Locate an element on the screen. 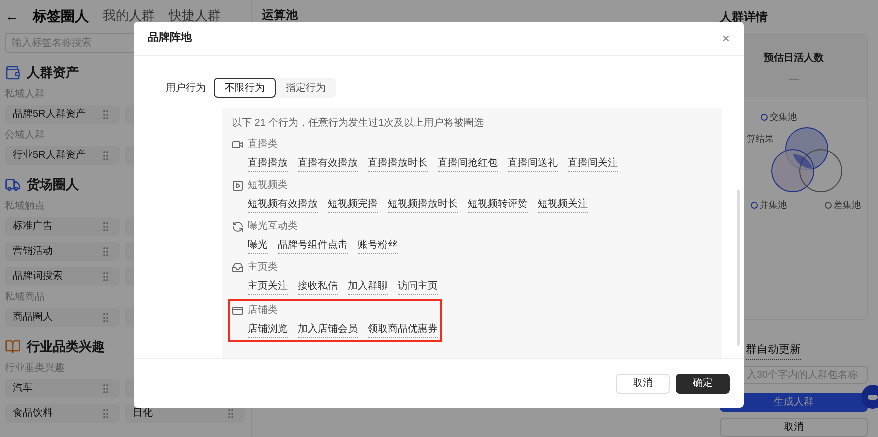 The width and height of the screenshot is (878, 437). venn-label: 算结果 is located at coordinates (760, 139).